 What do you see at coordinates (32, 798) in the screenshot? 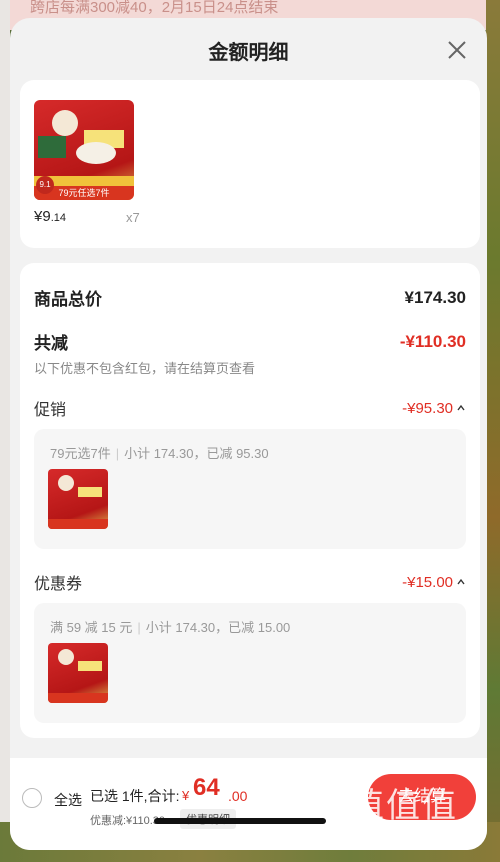
I see `select-all-radio` at bounding box center [32, 798].